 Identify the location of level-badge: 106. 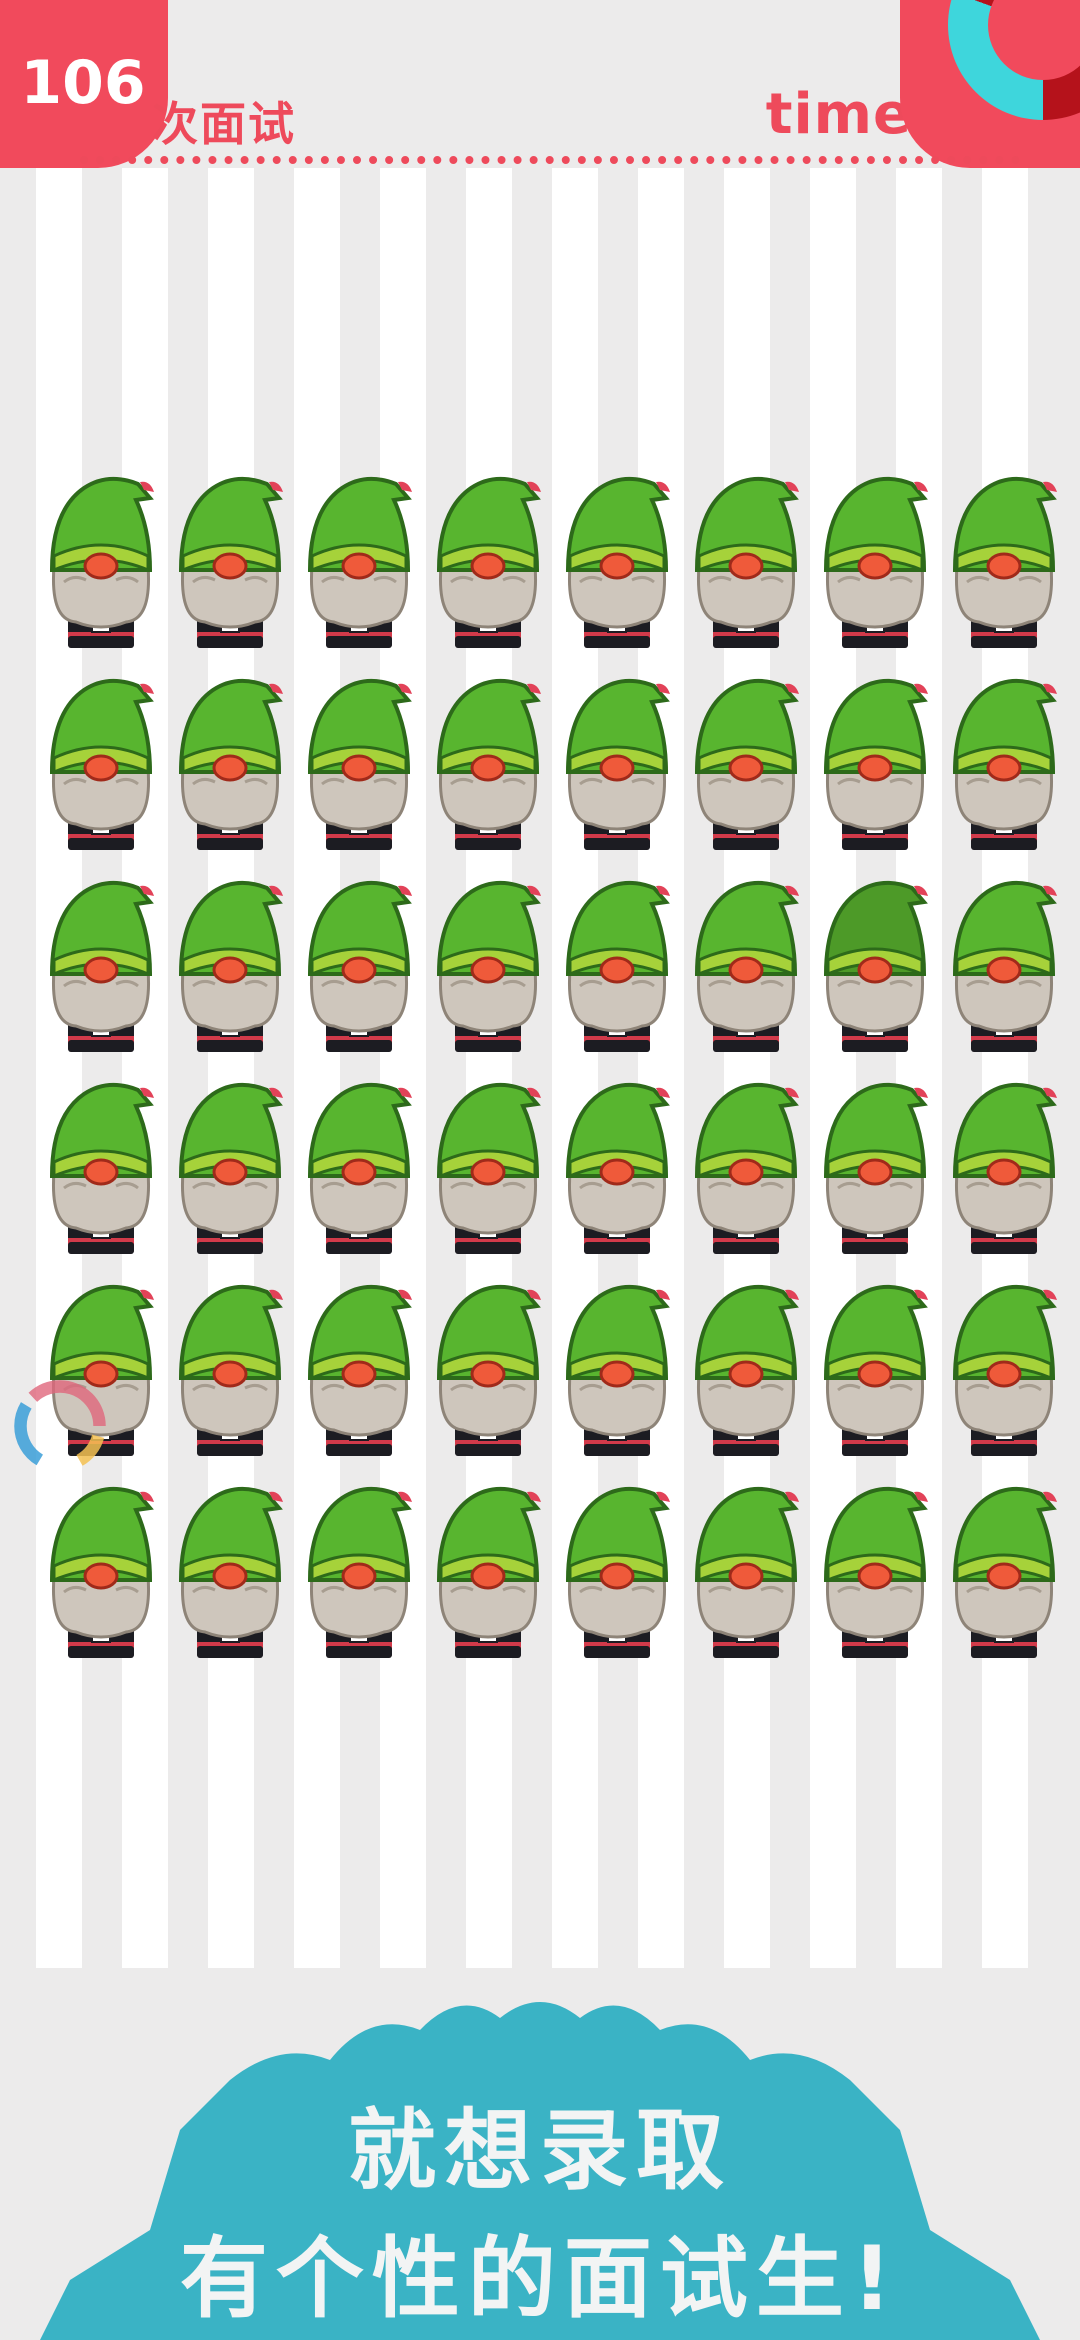
(84, 84).